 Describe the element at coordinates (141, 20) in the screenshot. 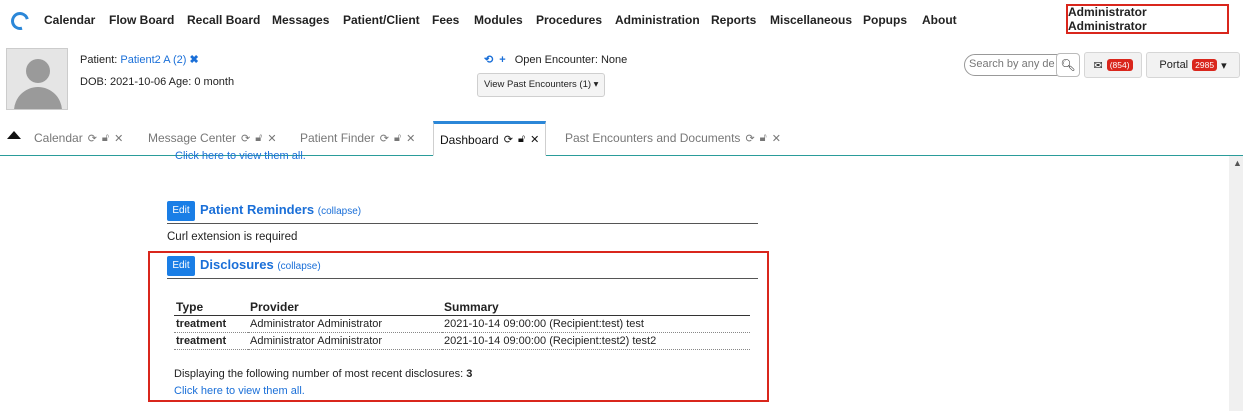

I see `nav-flow-board: Flow Board` at that location.